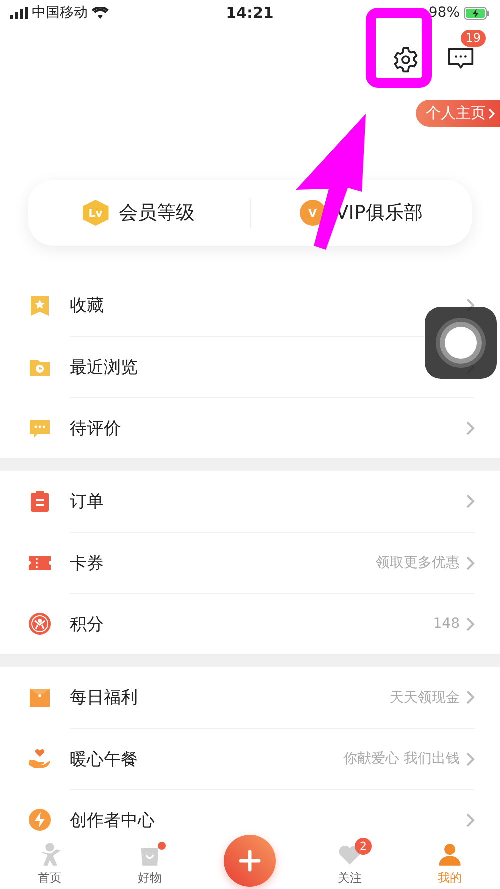  I want to click on item-hint: 148, so click(446, 624).